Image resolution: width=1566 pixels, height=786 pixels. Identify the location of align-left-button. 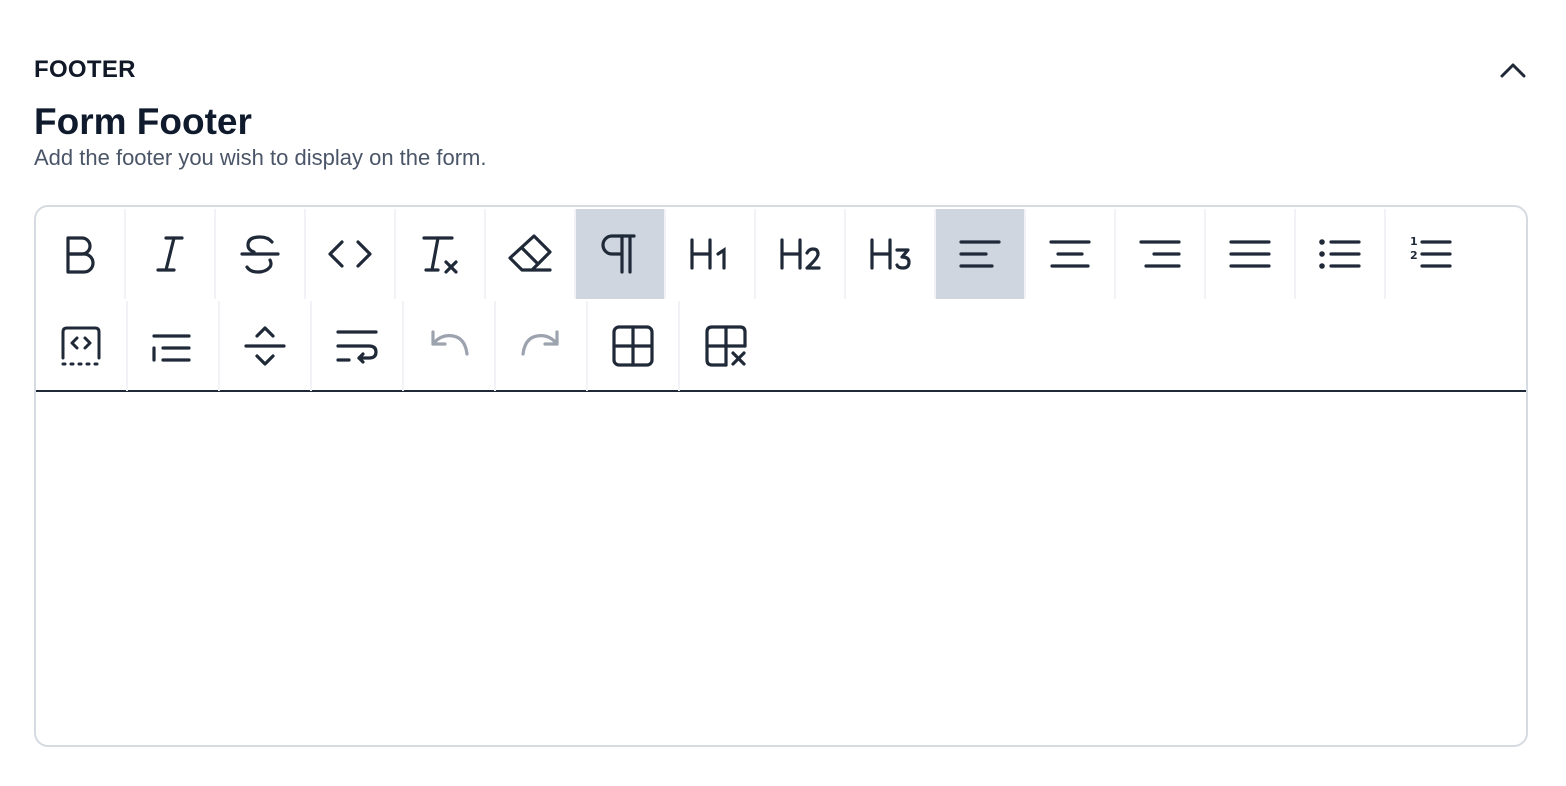
(981, 254).